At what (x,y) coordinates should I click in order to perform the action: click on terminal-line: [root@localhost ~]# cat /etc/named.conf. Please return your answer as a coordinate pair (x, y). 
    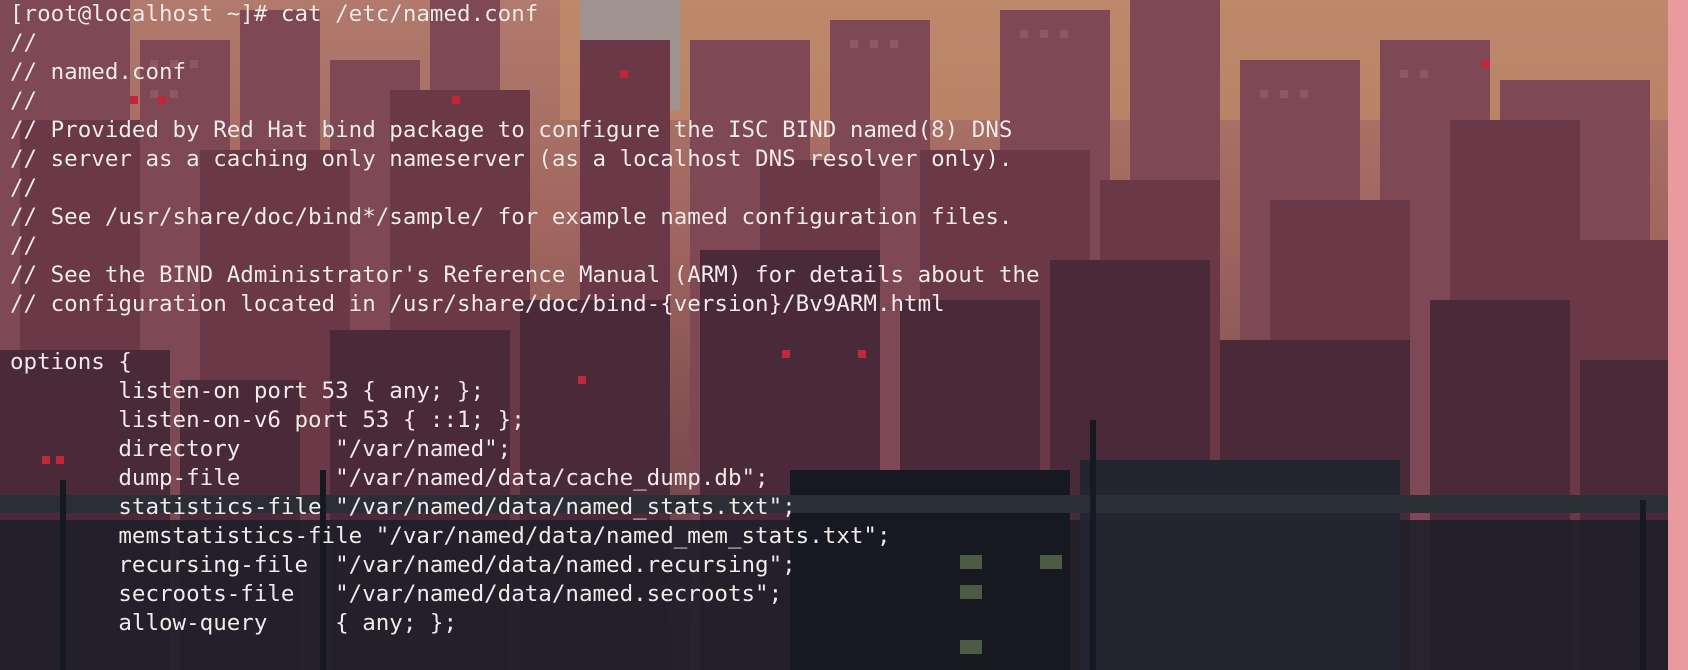
    Looking at the image, I should click on (274, 14).